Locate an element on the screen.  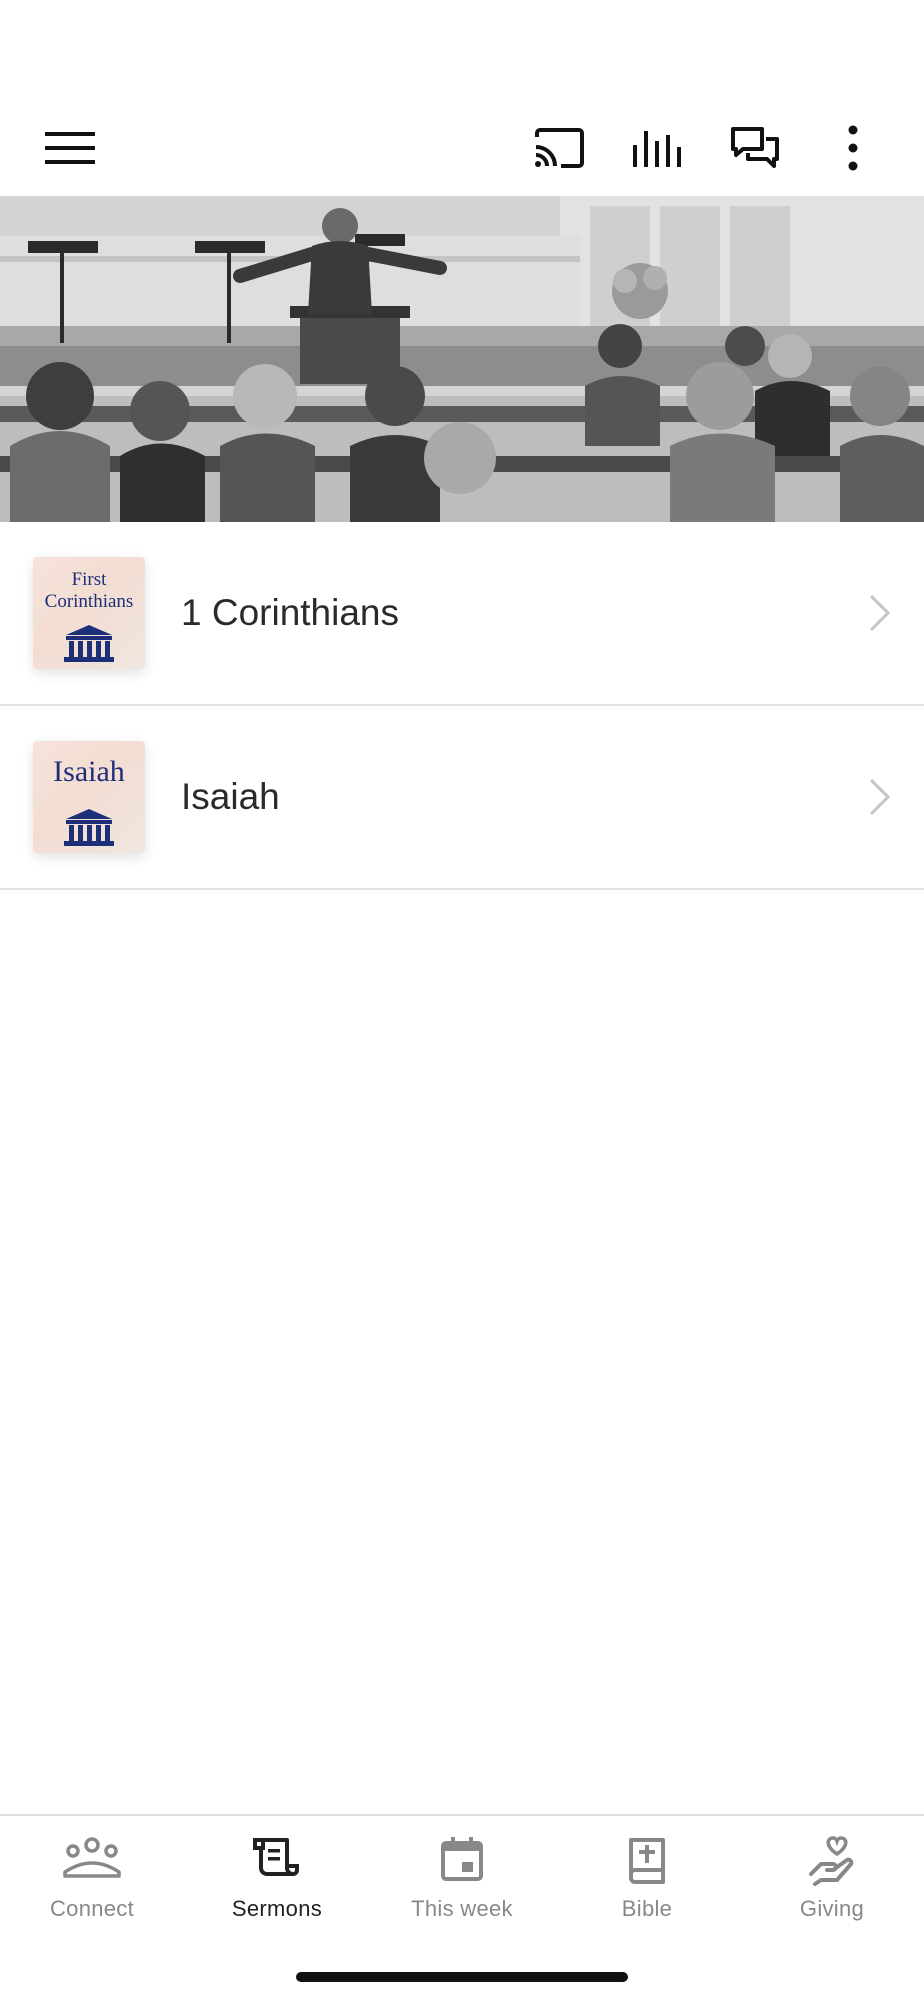
bible-icon is located at coordinates (647, 1861).